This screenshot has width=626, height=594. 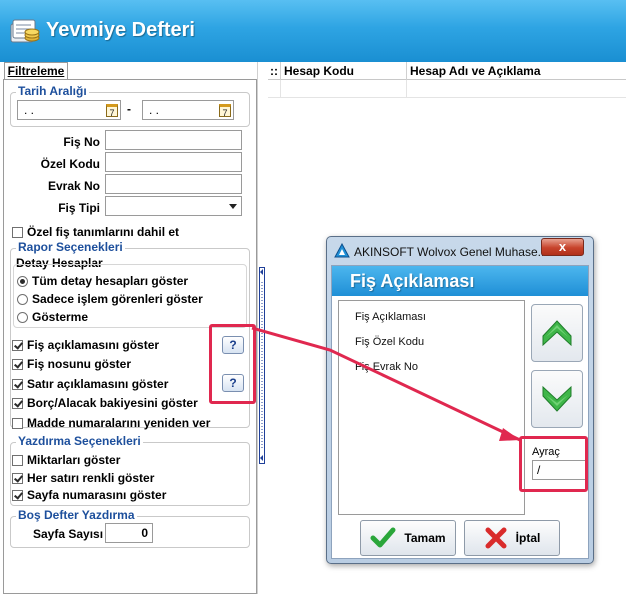 What do you see at coordinates (29, 110) in the screenshot?
I see `start-date-value: . .` at bounding box center [29, 110].